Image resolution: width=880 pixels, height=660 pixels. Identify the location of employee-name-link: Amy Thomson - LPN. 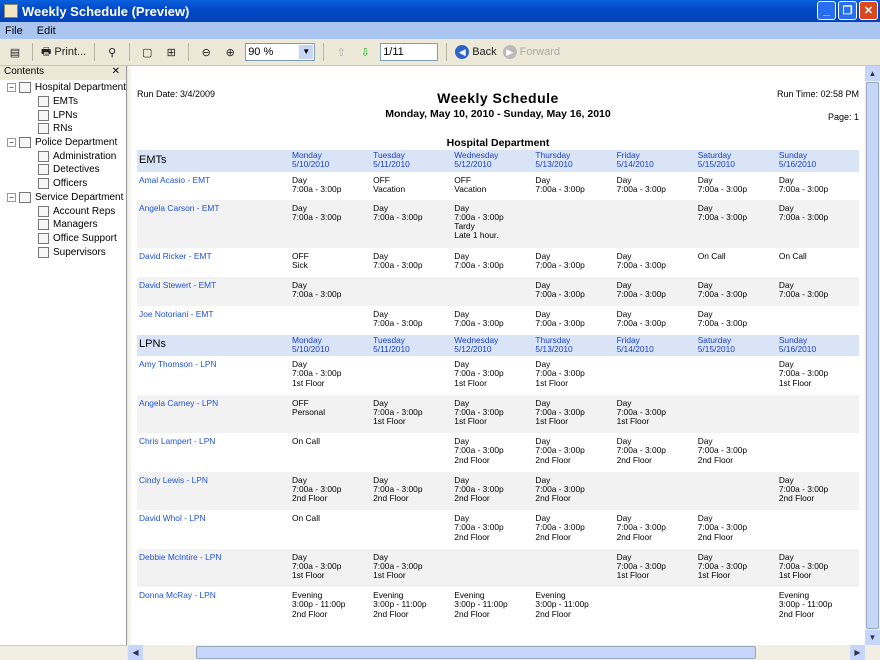
(214, 375).